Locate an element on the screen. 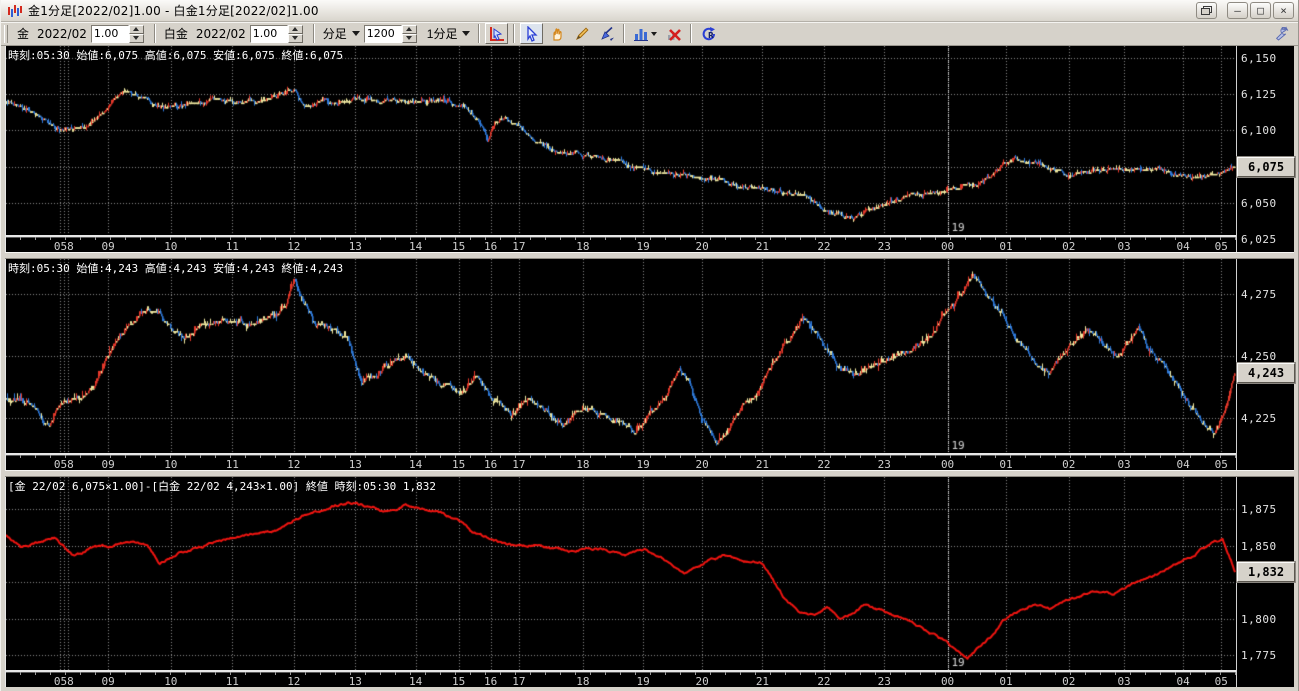  gold-contract-month: 2022/02 is located at coordinates (62, 34).